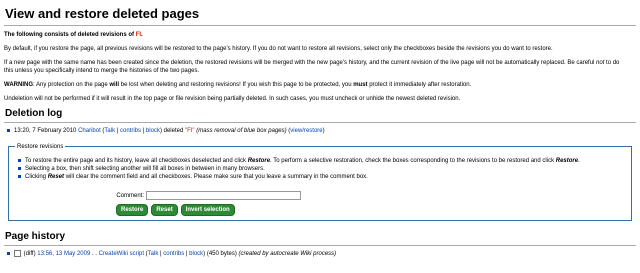  Describe the element at coordinates (221, 253) in the screenshot. I see `revision-size: (450 bytes)` at that location.